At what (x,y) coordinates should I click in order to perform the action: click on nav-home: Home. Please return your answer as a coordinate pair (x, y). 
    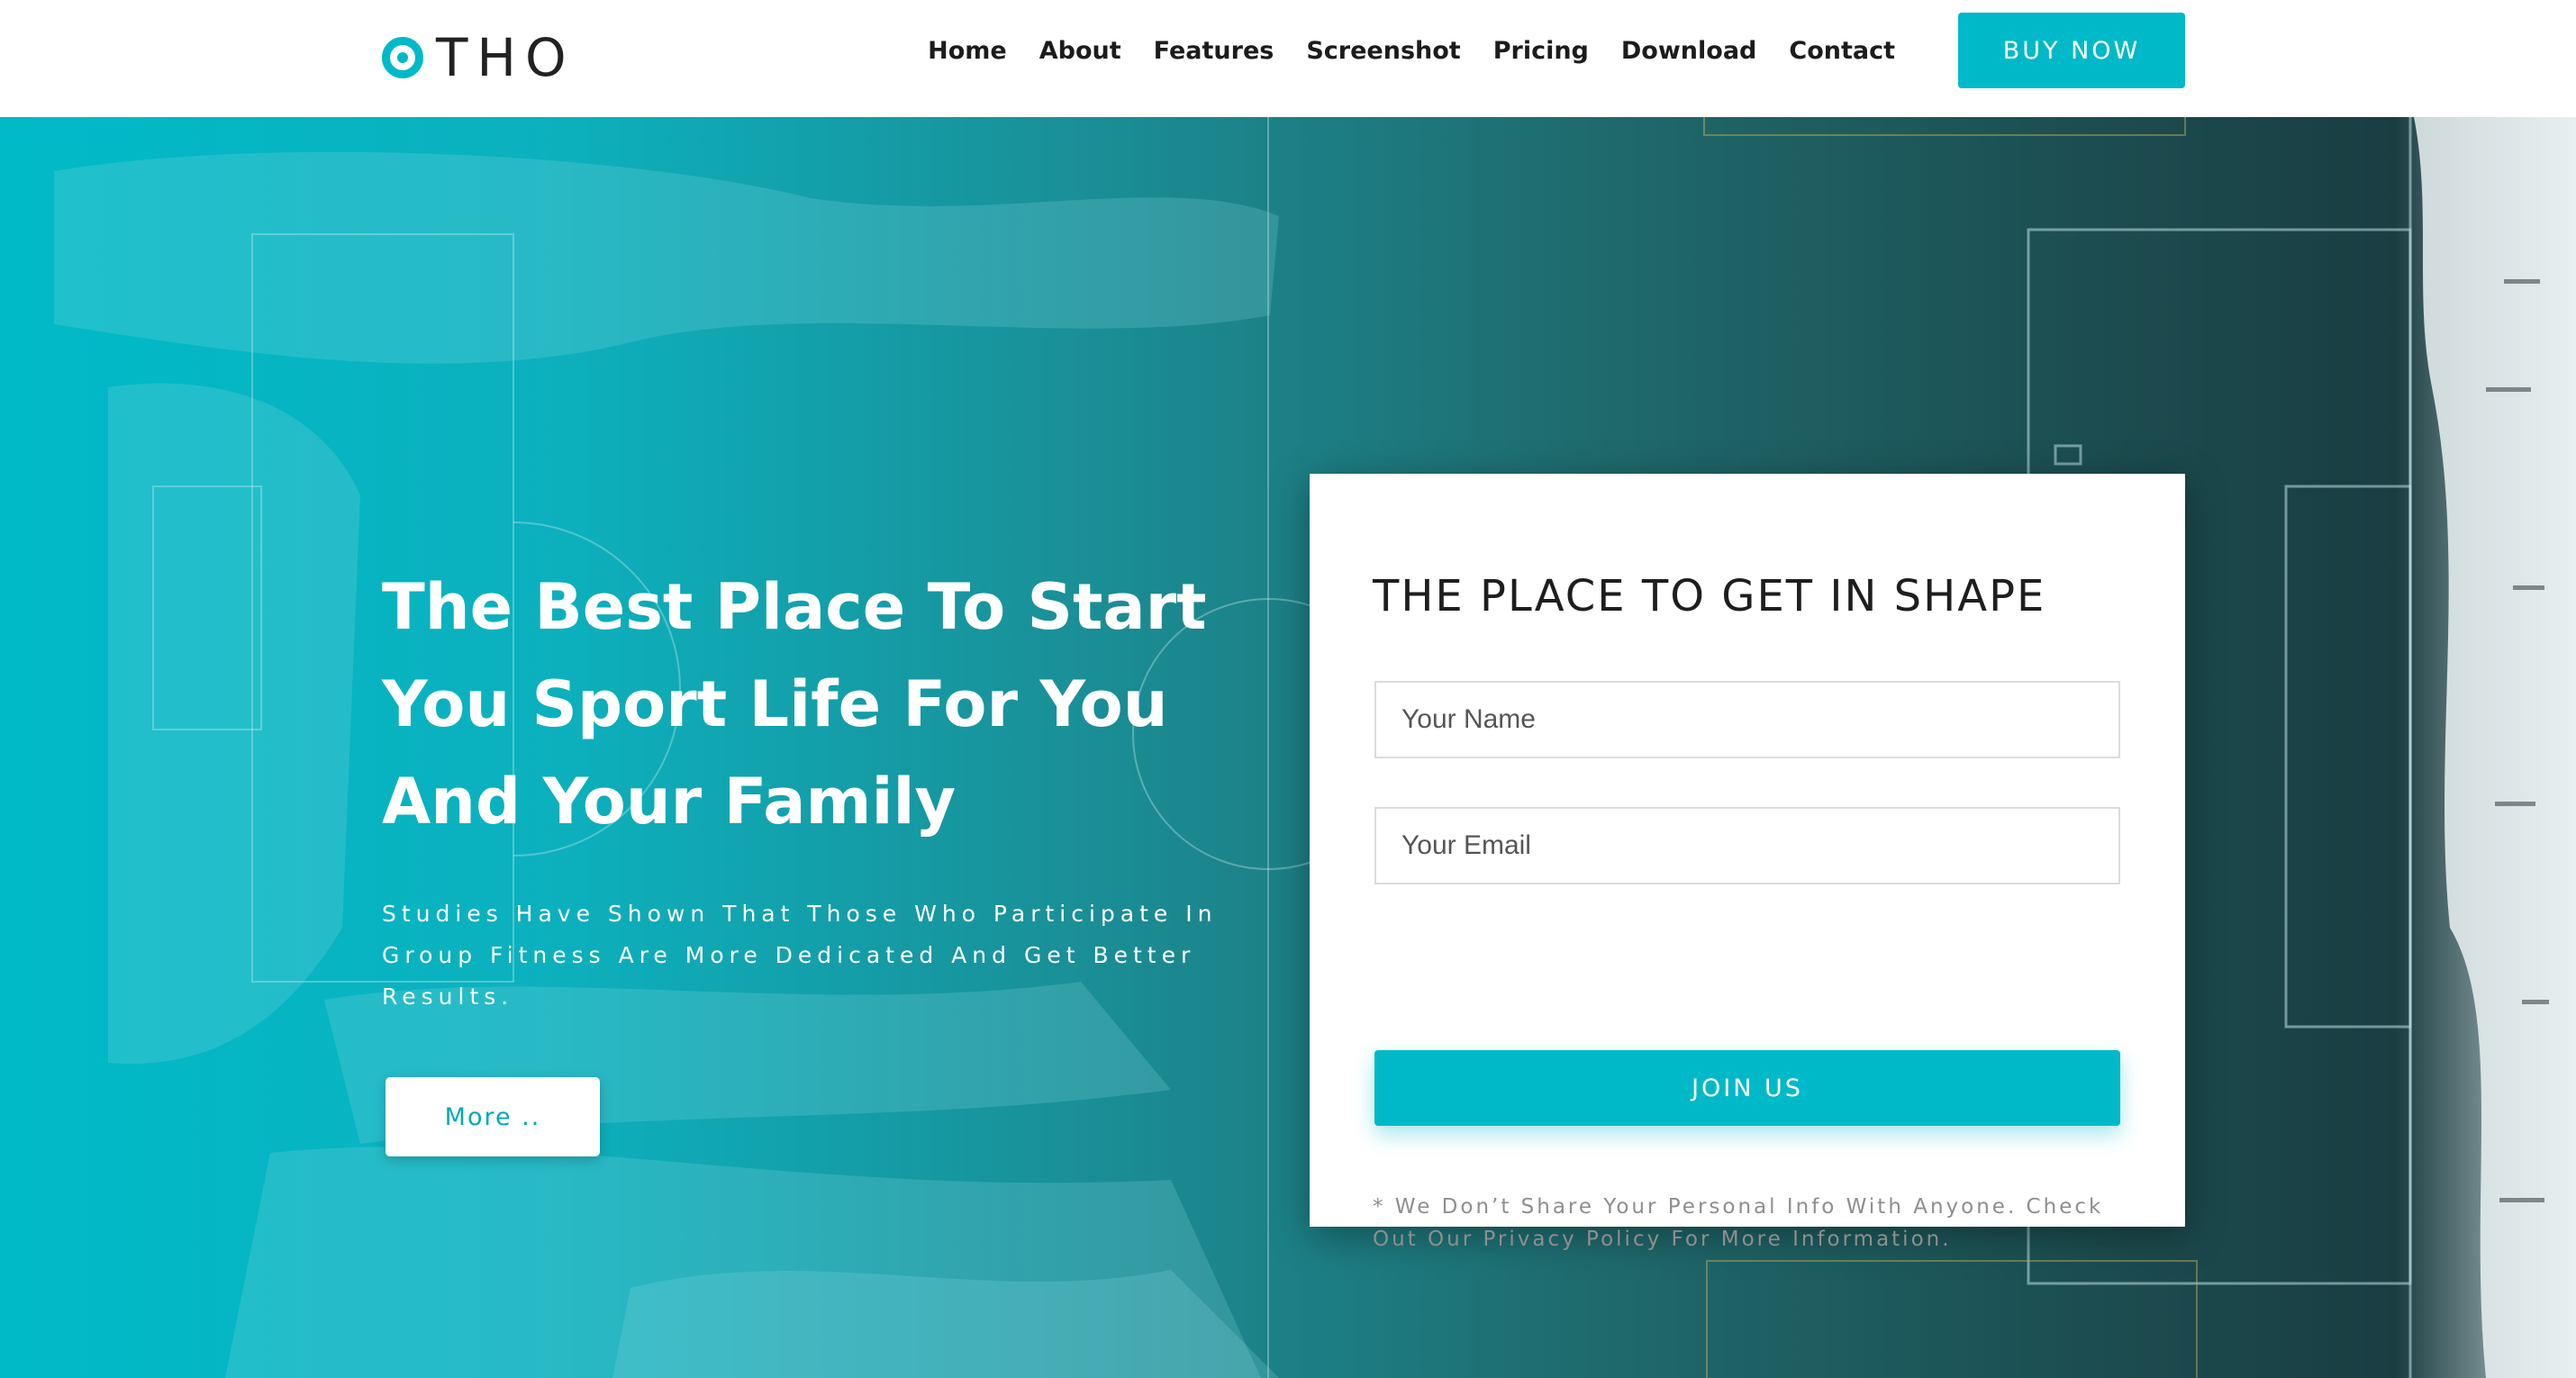
    Looking at the image, I should click on (968, 51).